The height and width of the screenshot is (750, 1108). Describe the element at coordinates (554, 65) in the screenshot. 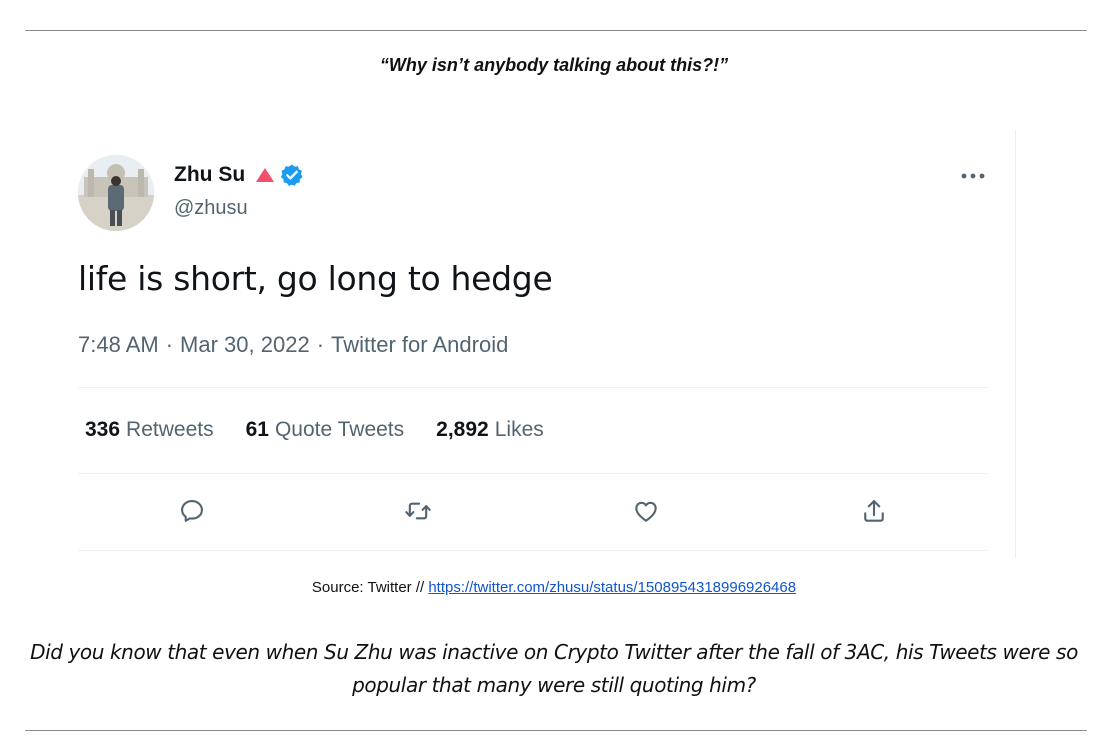

I see `page-heading: “Why isn’t anybody talking about this?!”` at that location.